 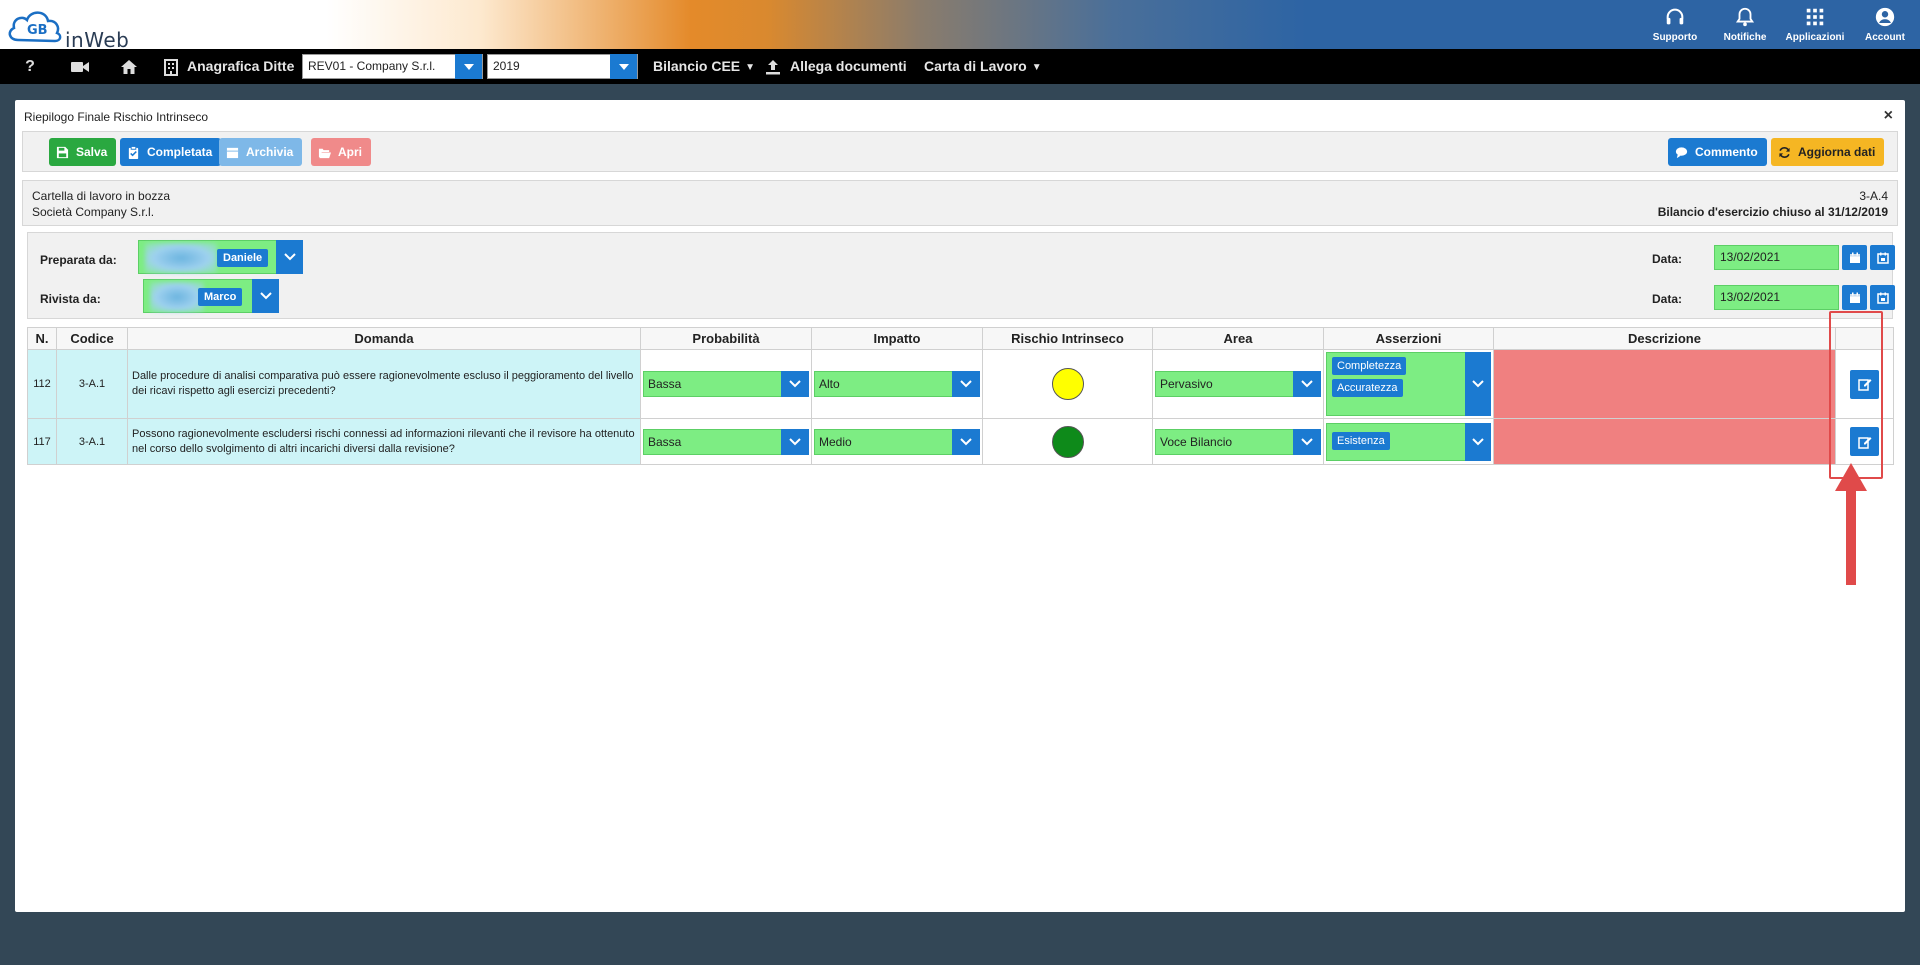 What do you see at coordinates (897, 338) in the screenshot?
I see `col-header-impatto: Impatto` at bounding box center [897, 338].